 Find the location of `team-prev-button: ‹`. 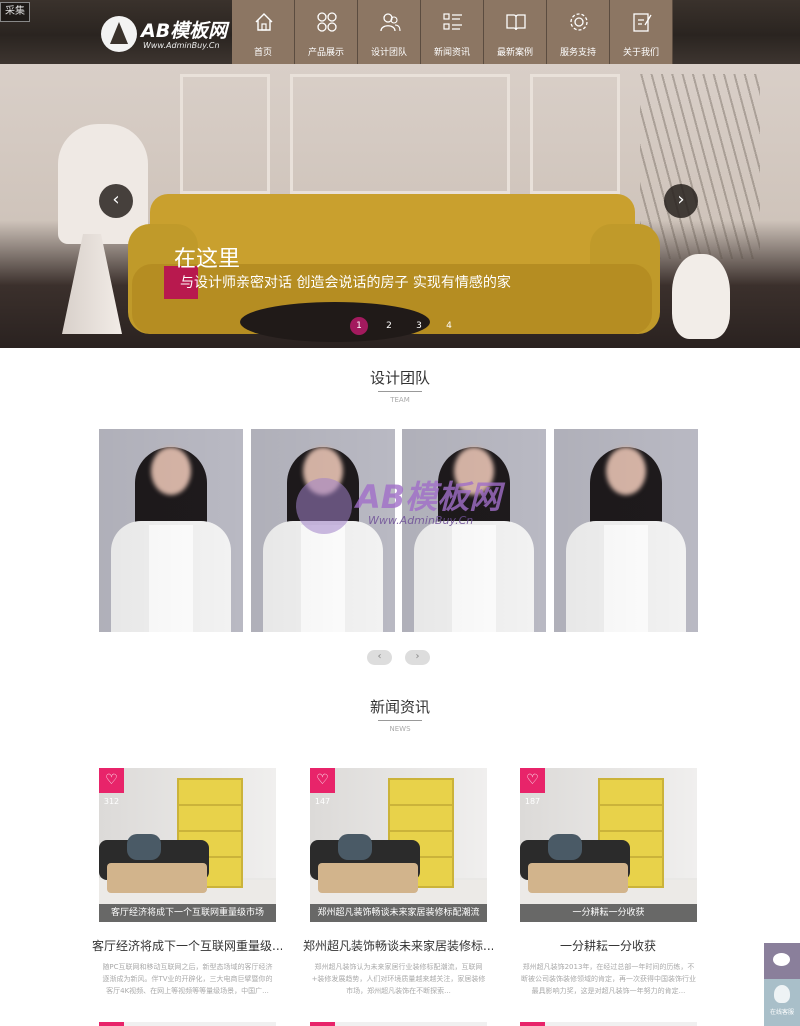

team-prev-button: ‹ is located at coordinates (379, 657).